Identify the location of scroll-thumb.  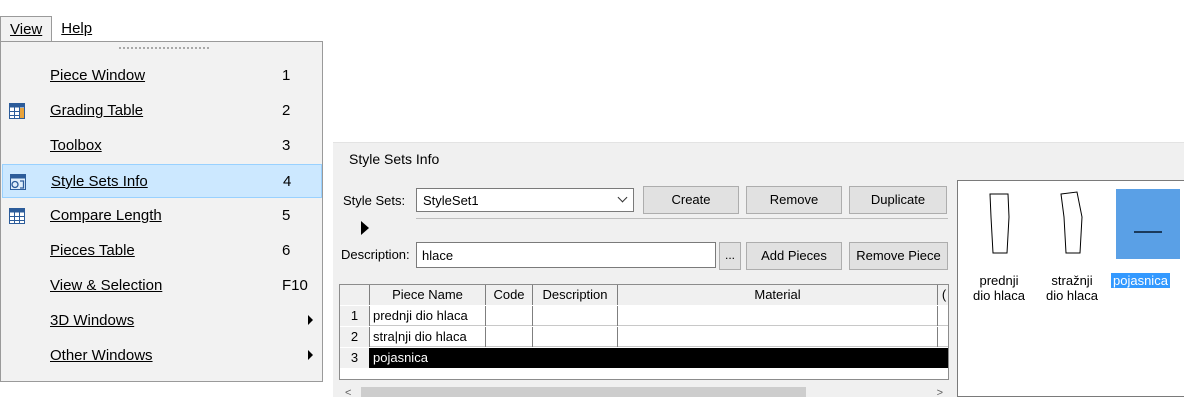
(583, 392).